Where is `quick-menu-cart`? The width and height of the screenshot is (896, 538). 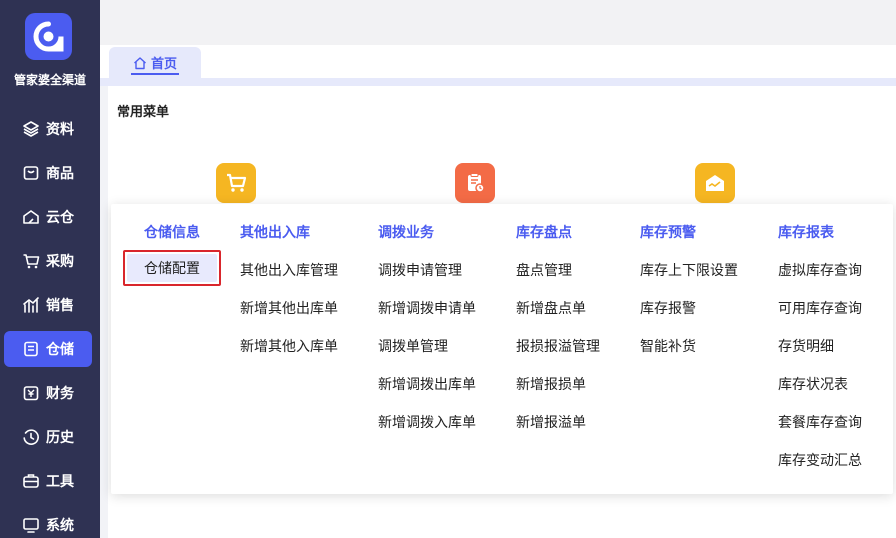 quick-menu-cart is located at coordinates (236, 183).